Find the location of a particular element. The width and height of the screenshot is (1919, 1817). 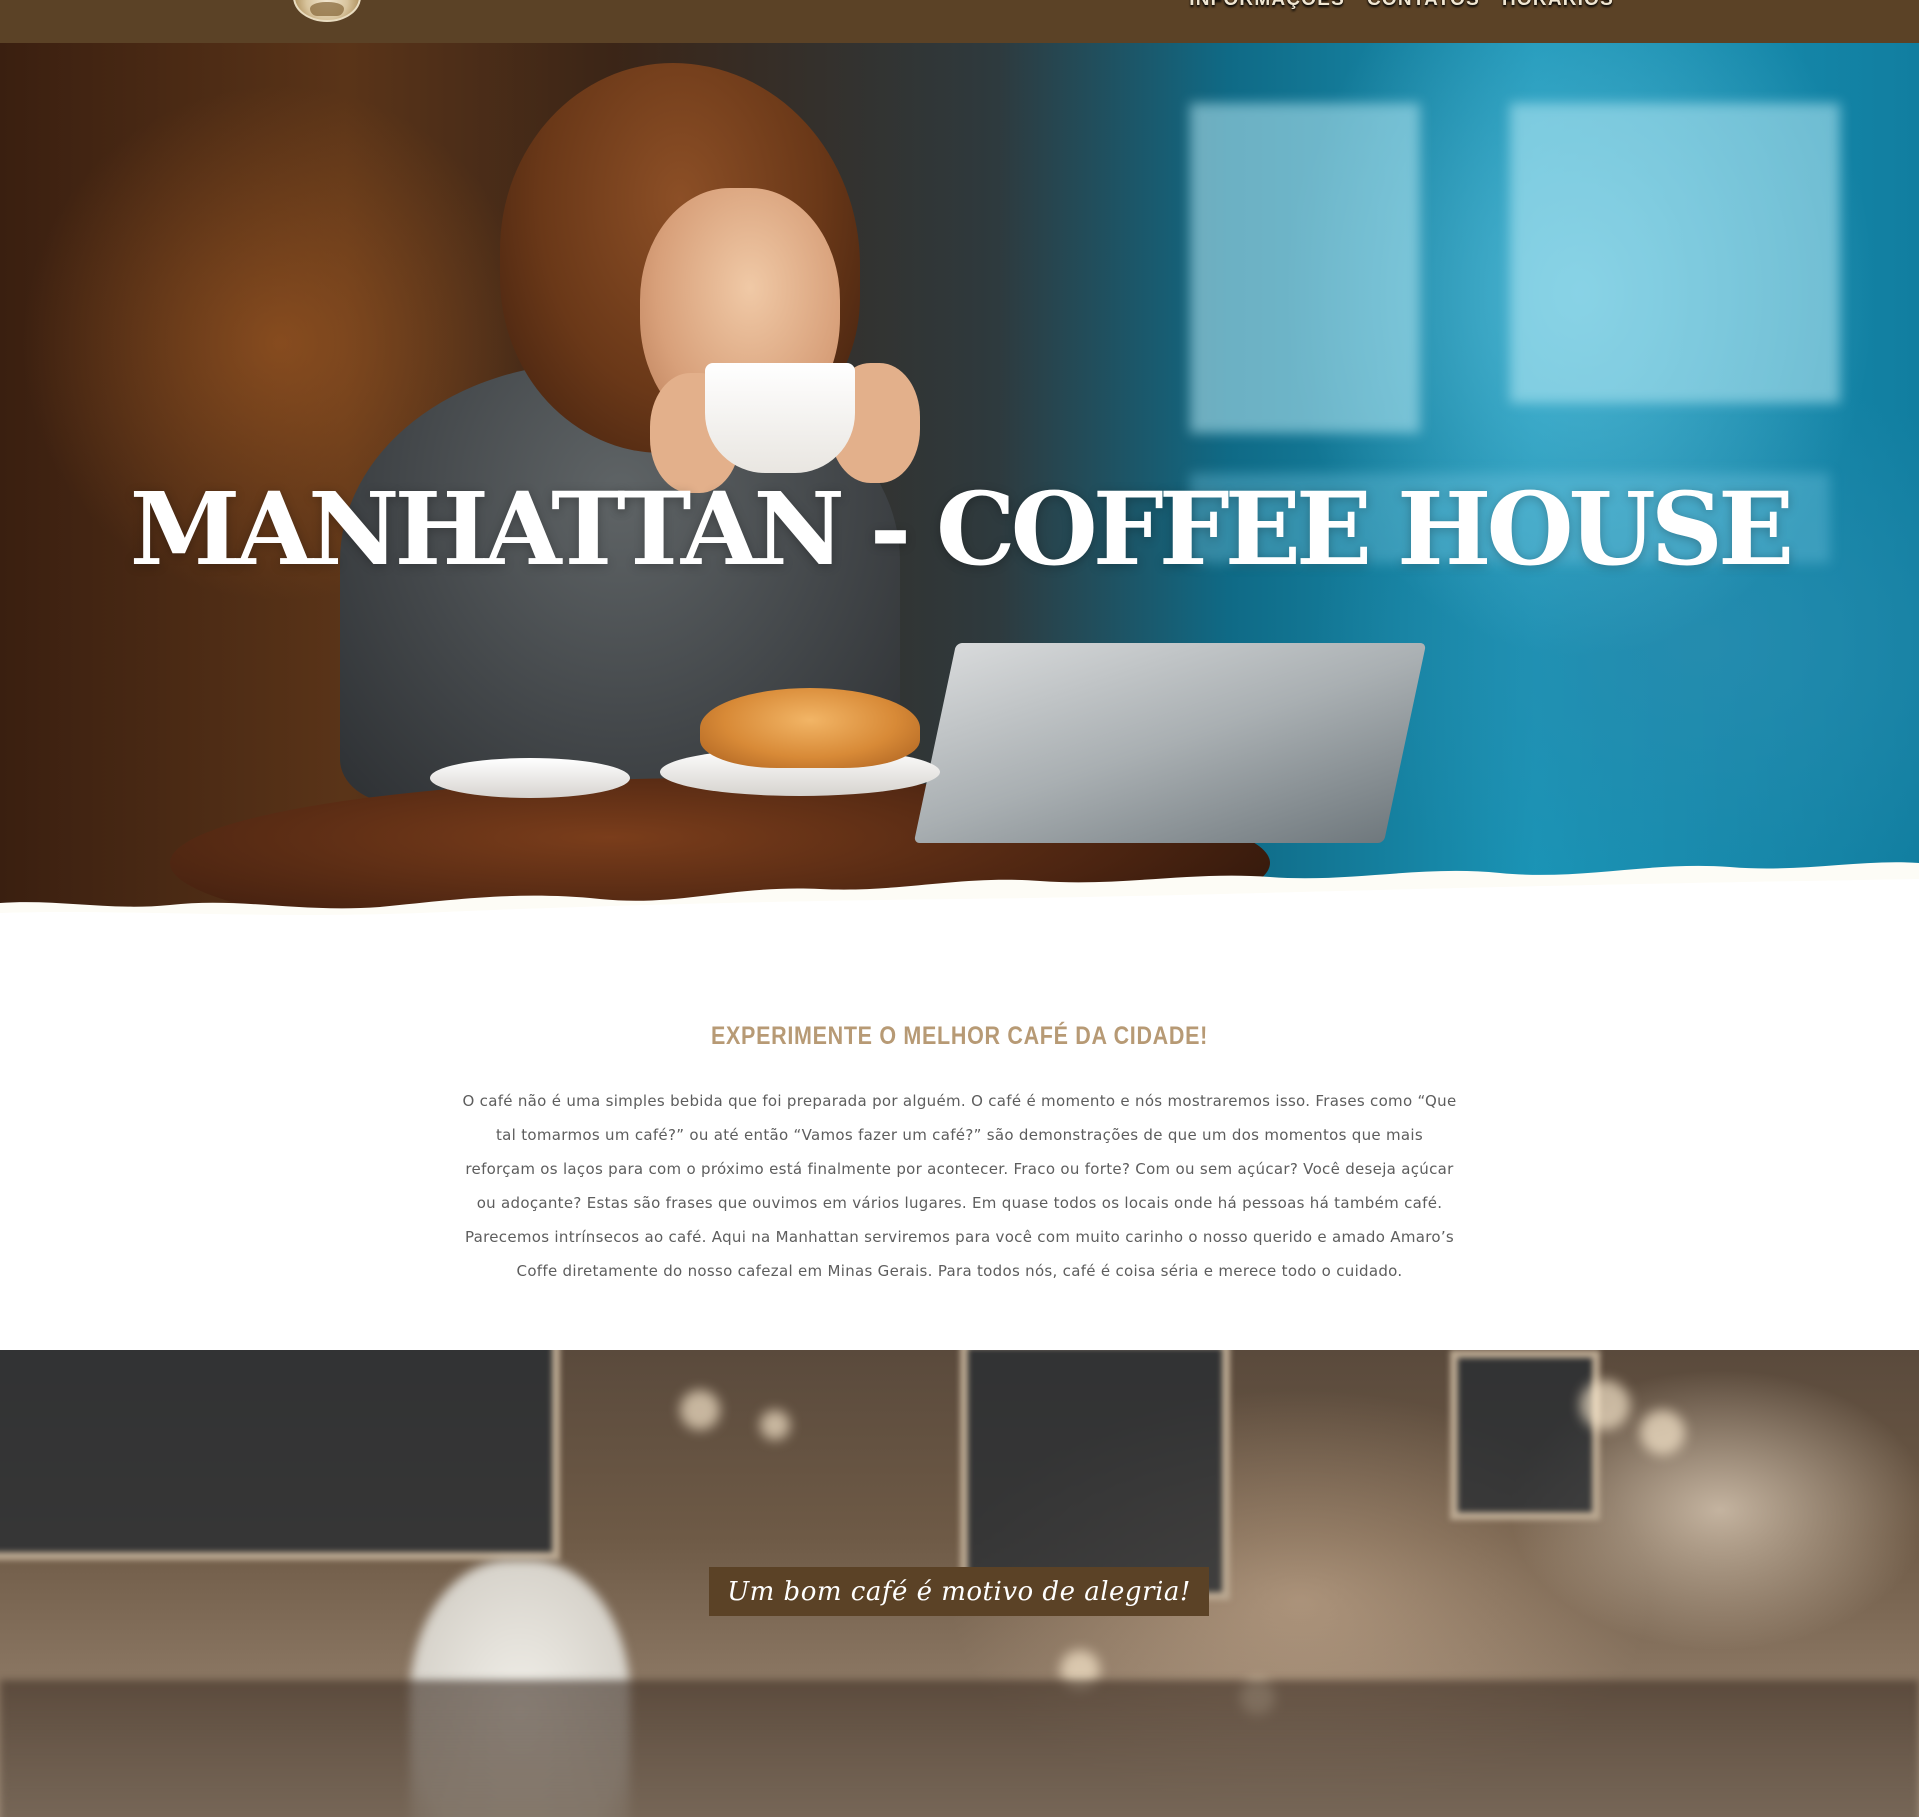

nav-item-horarios: HORÁRIOS is located at coordinates (1558, 5).